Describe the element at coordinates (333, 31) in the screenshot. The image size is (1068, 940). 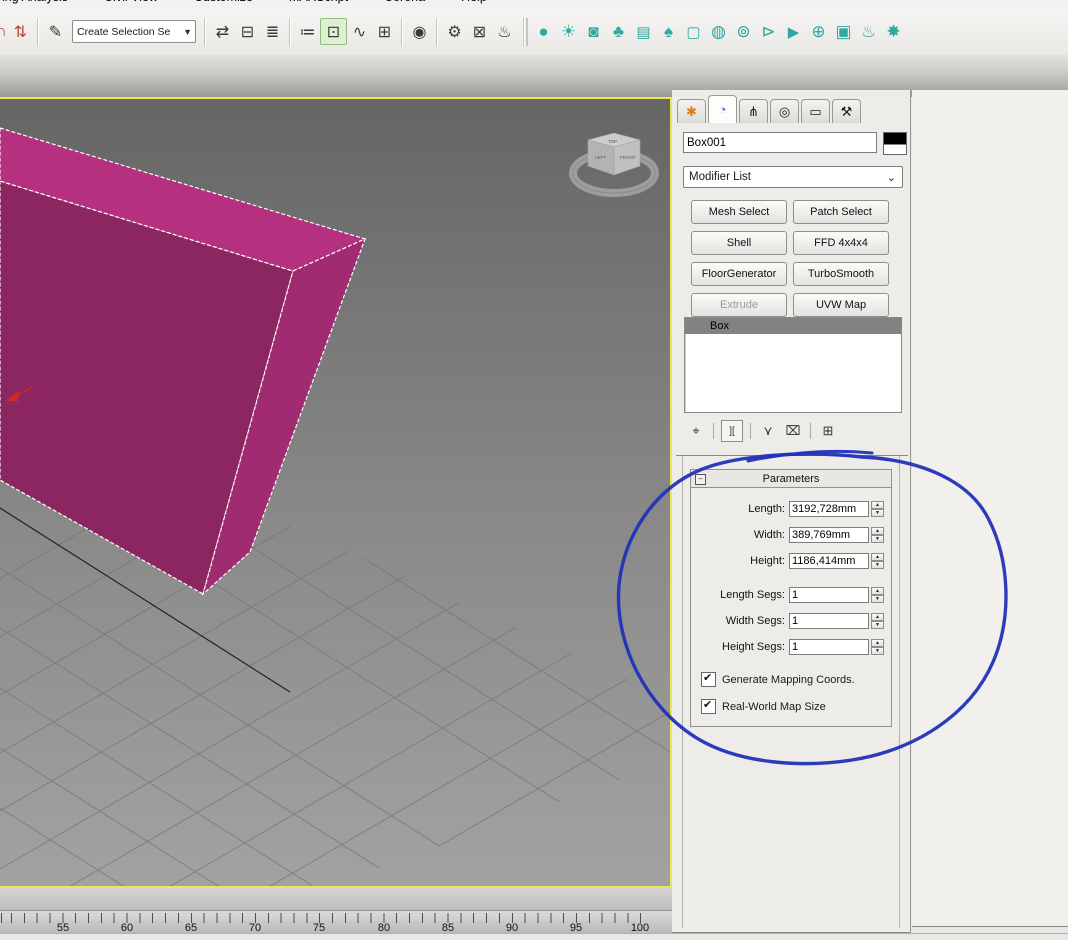
I see `explorer-open-icon: ⊡` at that location.